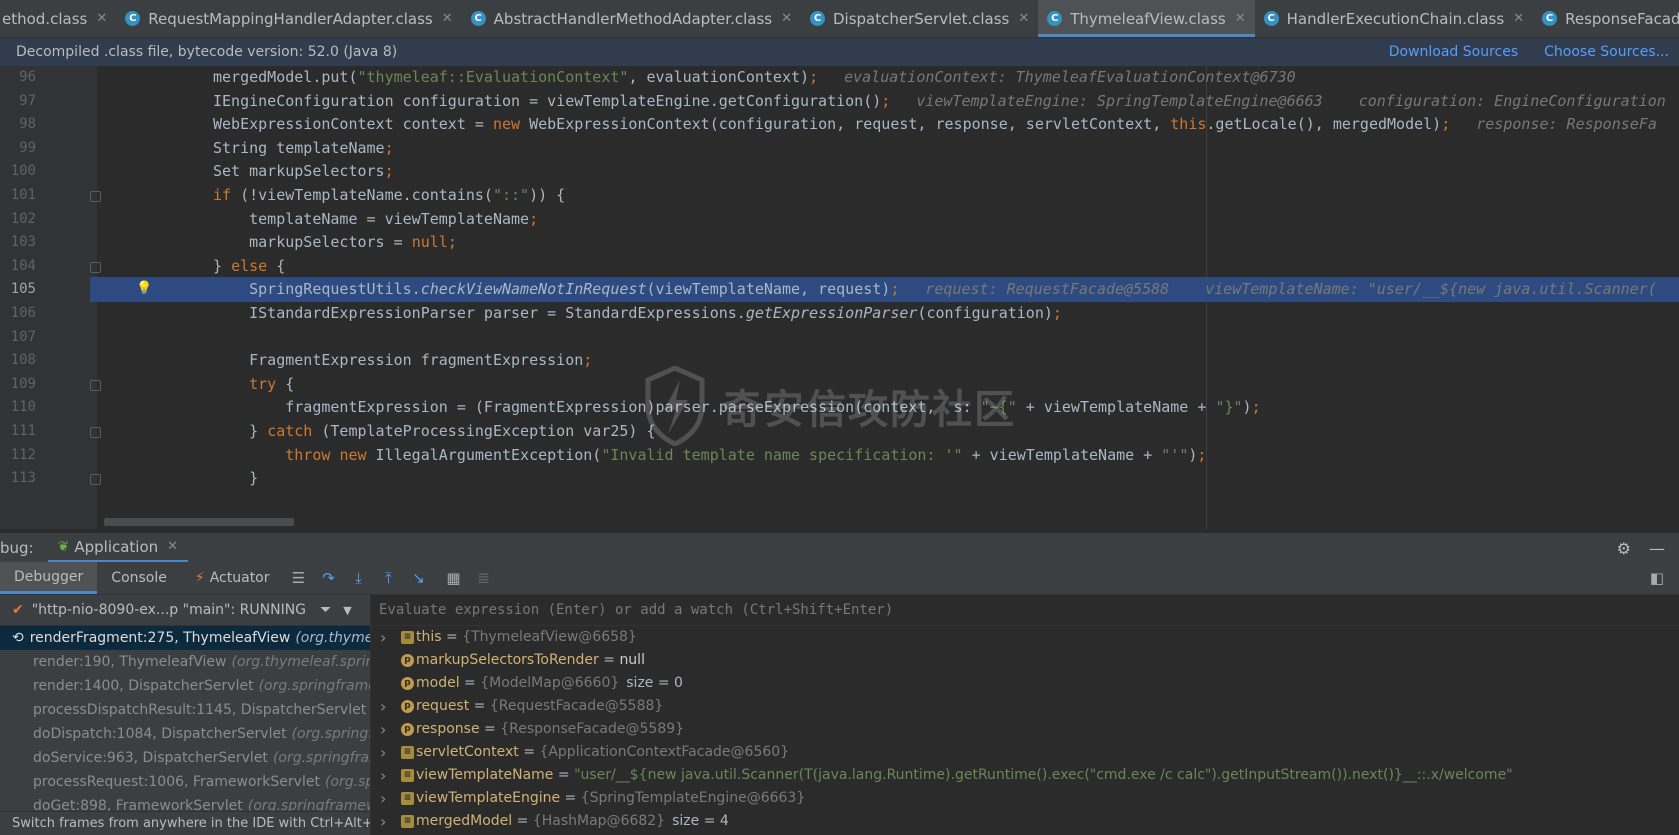  I want to click on close-icon: ✕, so click(172, 546).